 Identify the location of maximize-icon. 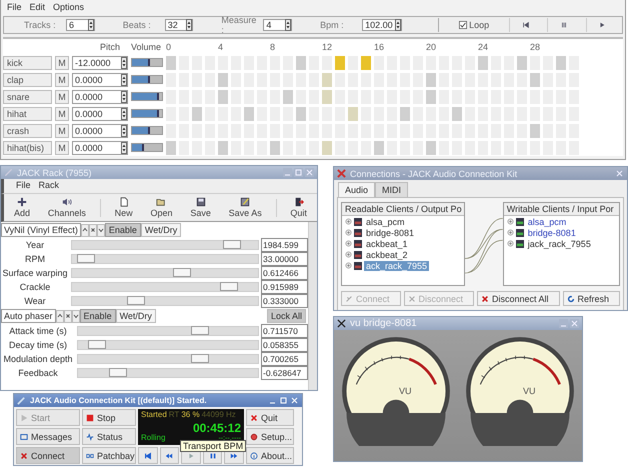
(298, 172).